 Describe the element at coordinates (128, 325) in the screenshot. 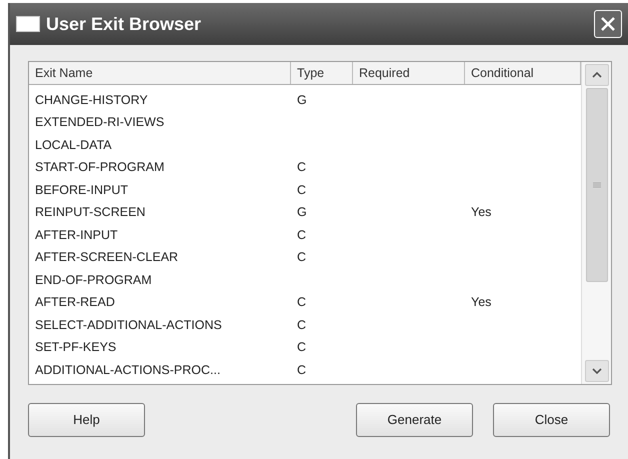

I see `table-cell: SELECT-ADDITIONAL-ACTIONS` at that location.